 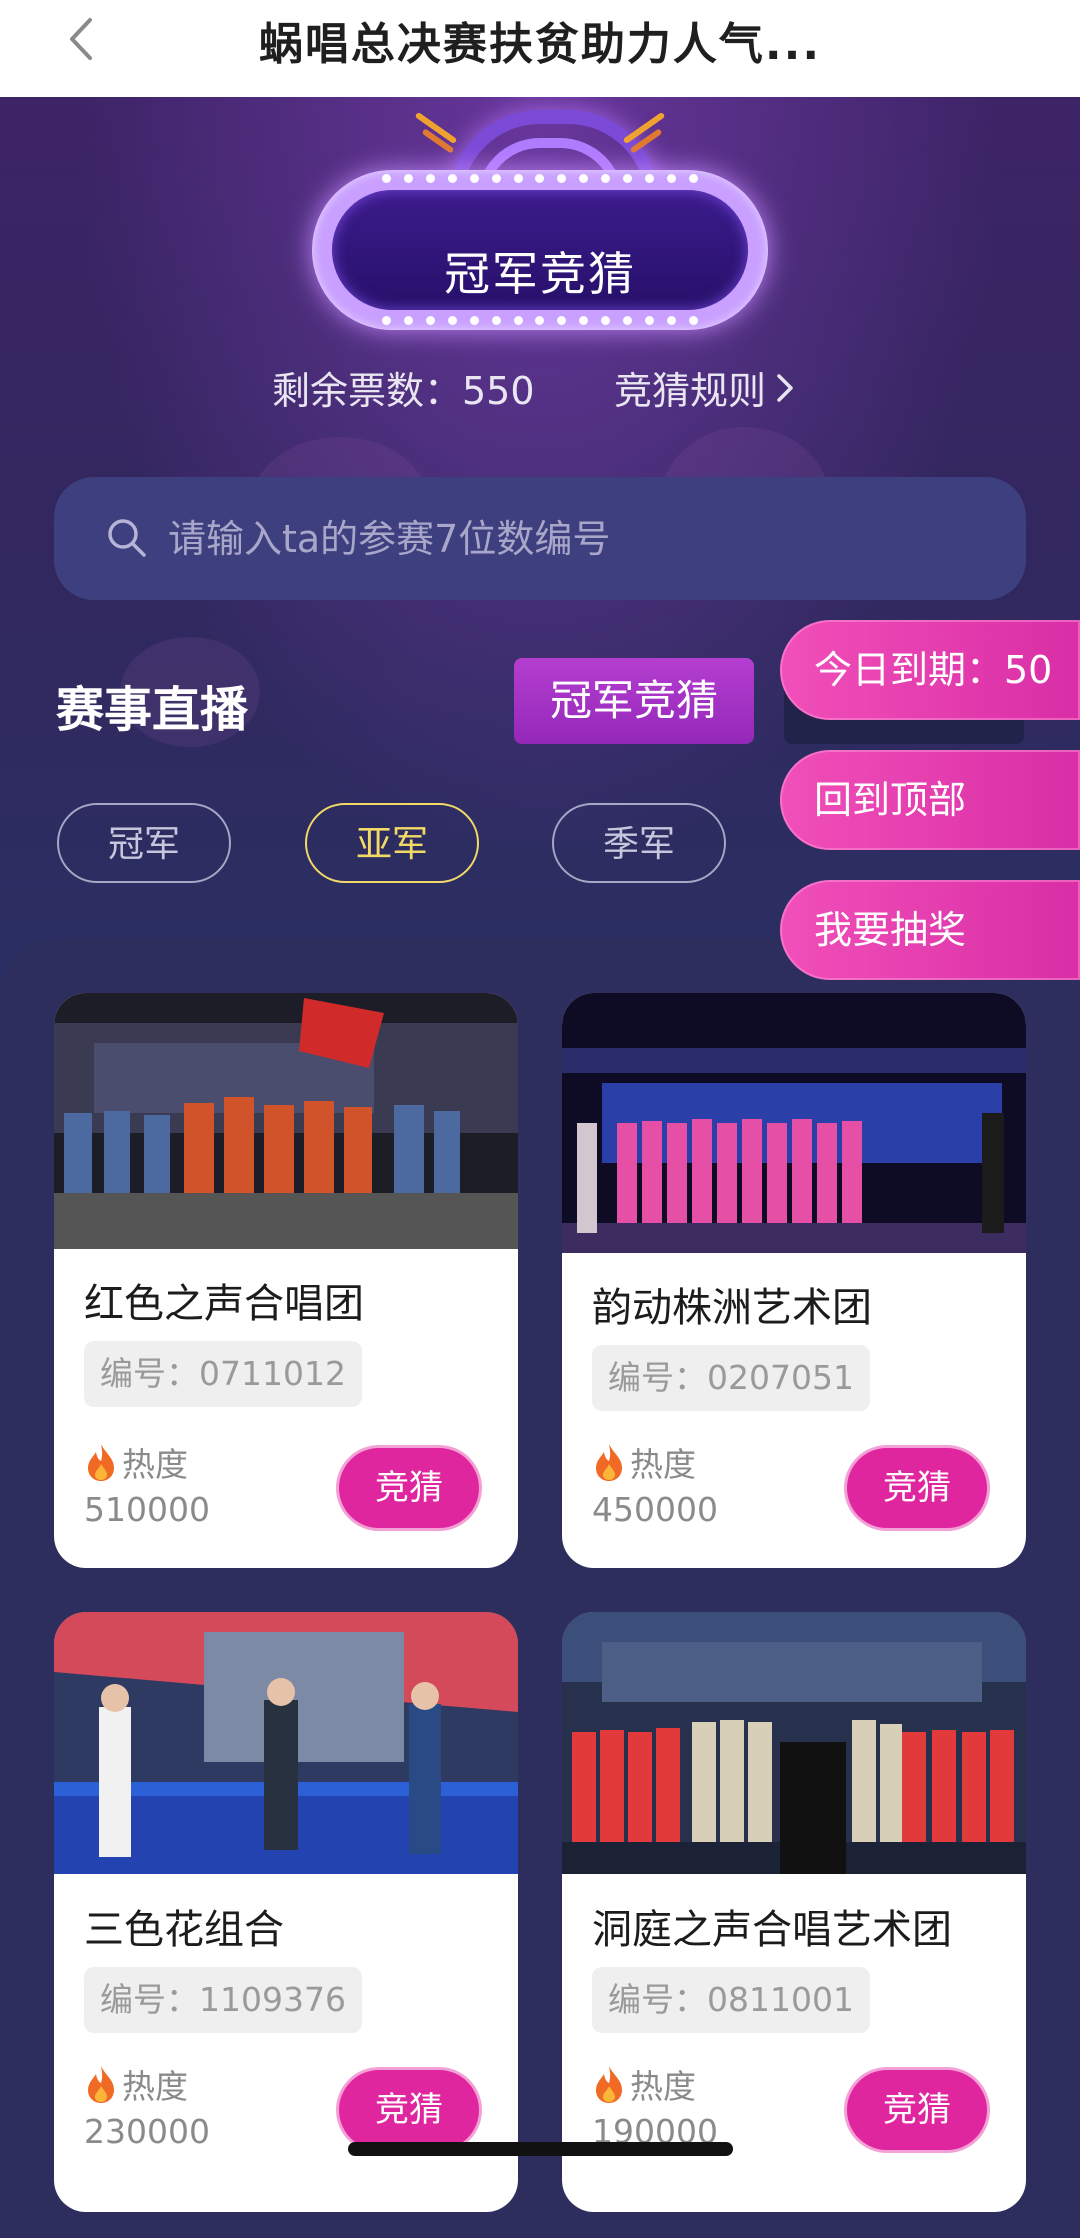 What do you see at coordinates (223, 2000) in the screenshot?
I see `contestant-code: 编号：1109376` at bounding box center [223, 2000].